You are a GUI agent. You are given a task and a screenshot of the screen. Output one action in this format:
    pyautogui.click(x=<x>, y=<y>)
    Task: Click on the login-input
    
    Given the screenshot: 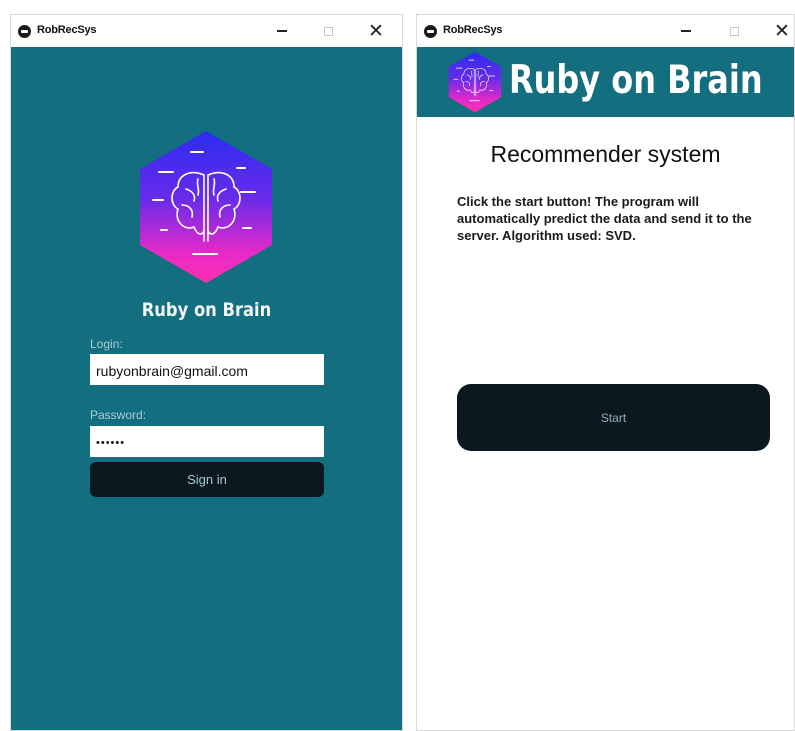 What is the action you would take?
    pyautogui.click(x=207, y=369)
    